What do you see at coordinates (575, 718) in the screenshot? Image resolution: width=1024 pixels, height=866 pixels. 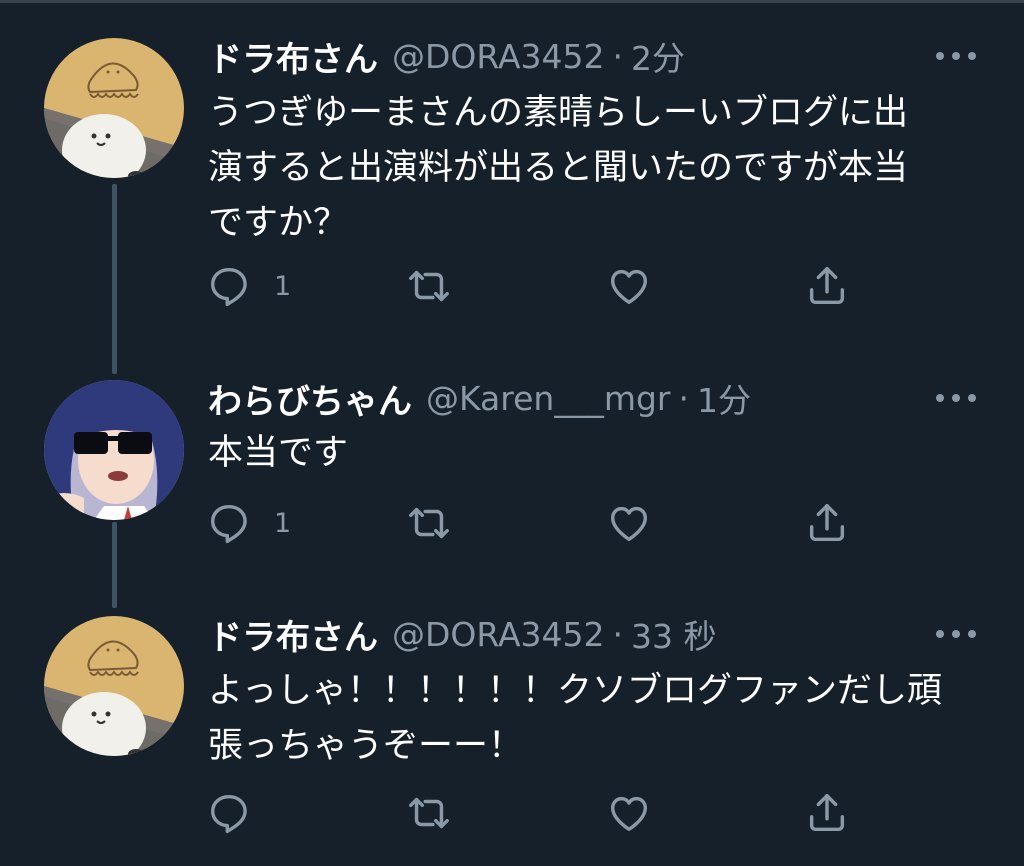 I see `tweet-text: よっしゃ！！！！！！クソブログファンだし頑 張っちゃうぞーー！` at bounding box center [575, 718].